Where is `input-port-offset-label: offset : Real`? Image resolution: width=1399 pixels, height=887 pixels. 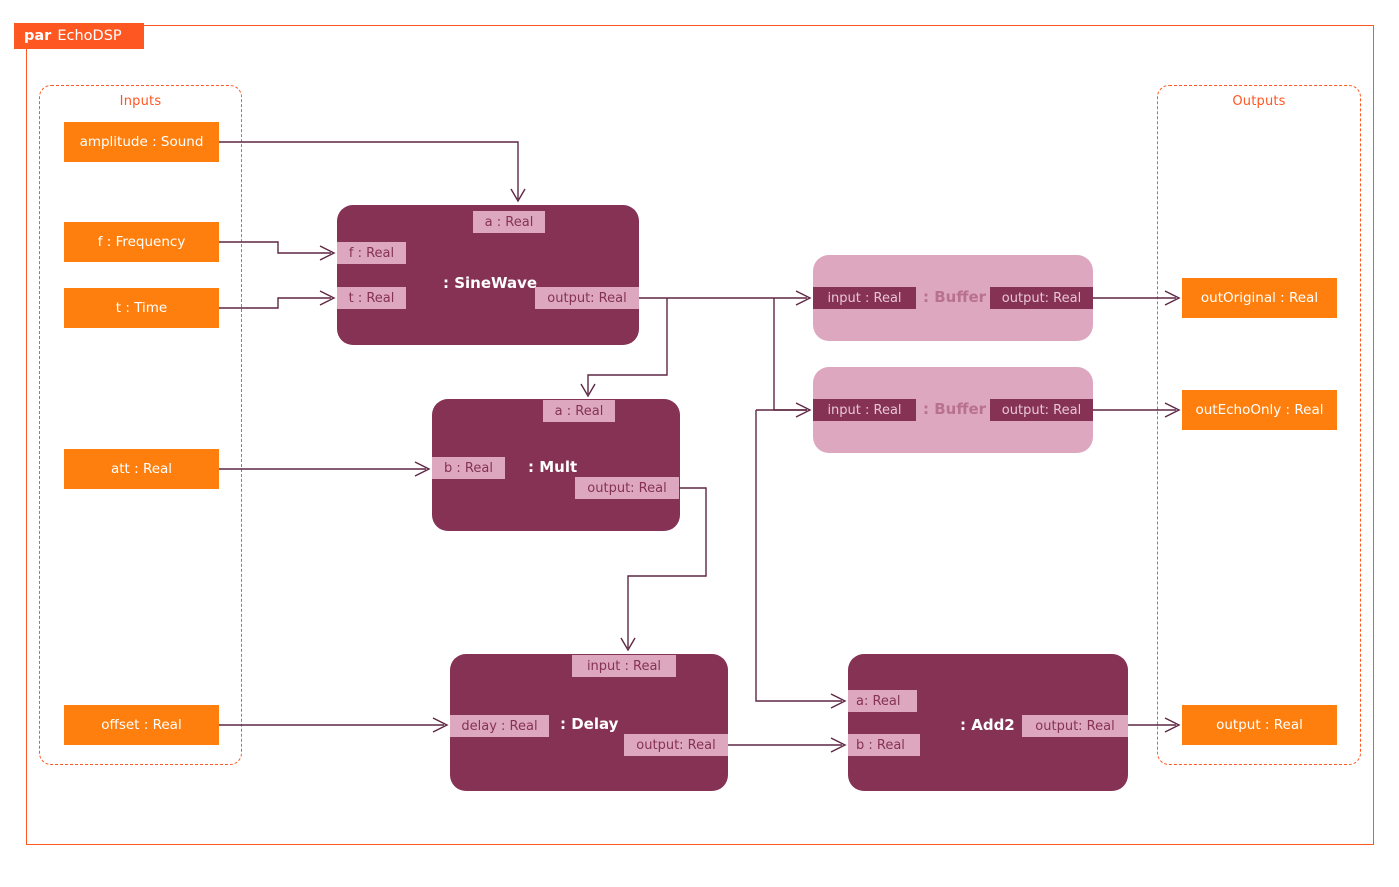
input-port-offset-label: offset : Real is located at coordinates (141, 725).